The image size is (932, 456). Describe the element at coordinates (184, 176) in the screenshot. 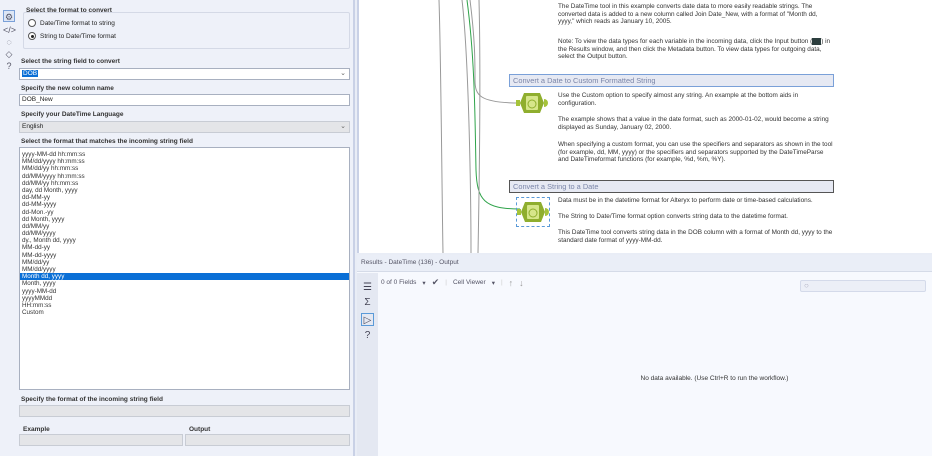

I see `format-list-item: dd/MM/yyyy hh:mm:ss` at that location.